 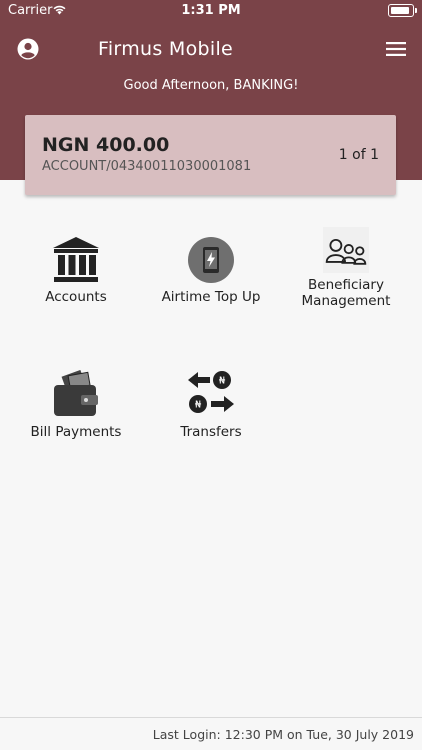 What do you see at coordinates (211, 297) in the screenshot?
I see `airtime-label: Airtime Top Up` at bounding box center [211, 297].